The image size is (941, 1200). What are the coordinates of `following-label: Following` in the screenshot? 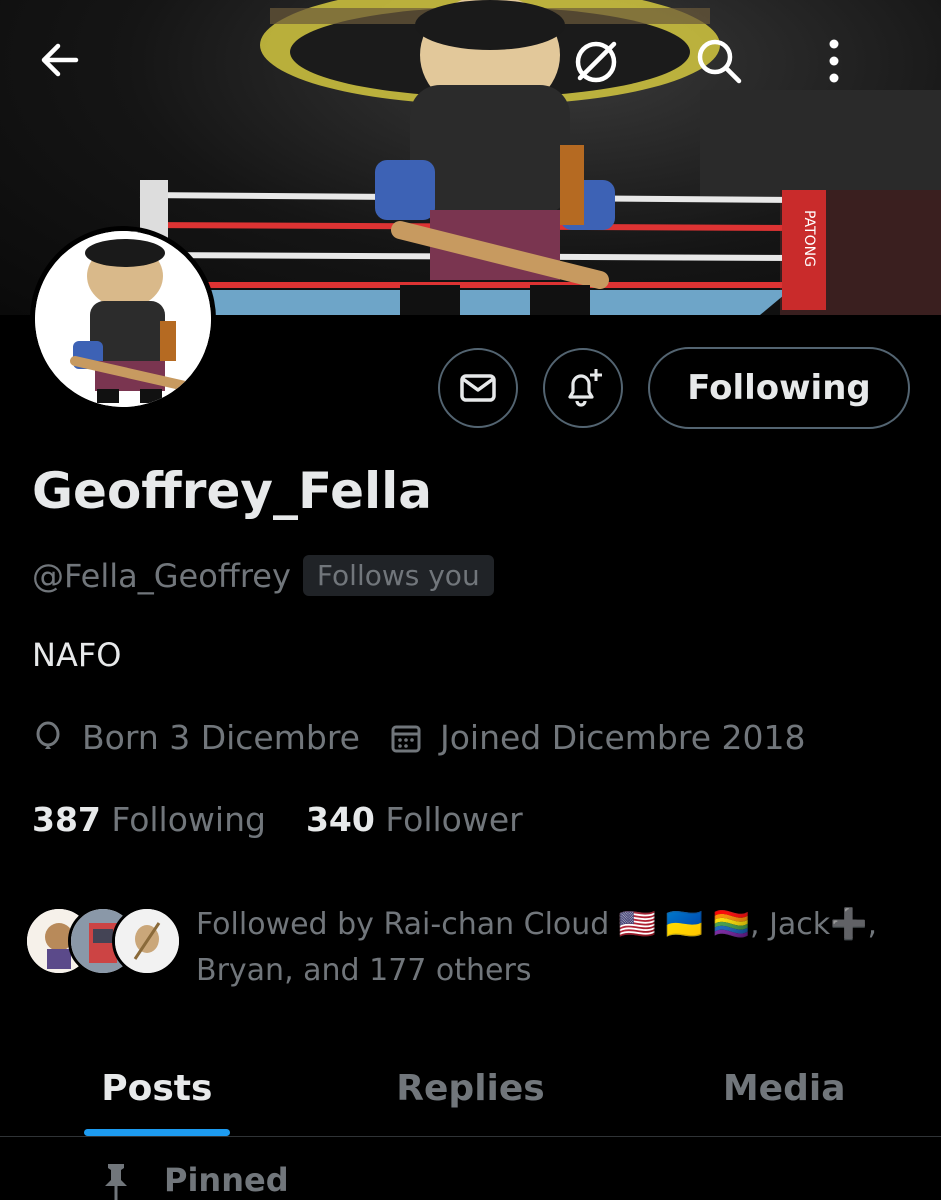 It's located at (188, 819).